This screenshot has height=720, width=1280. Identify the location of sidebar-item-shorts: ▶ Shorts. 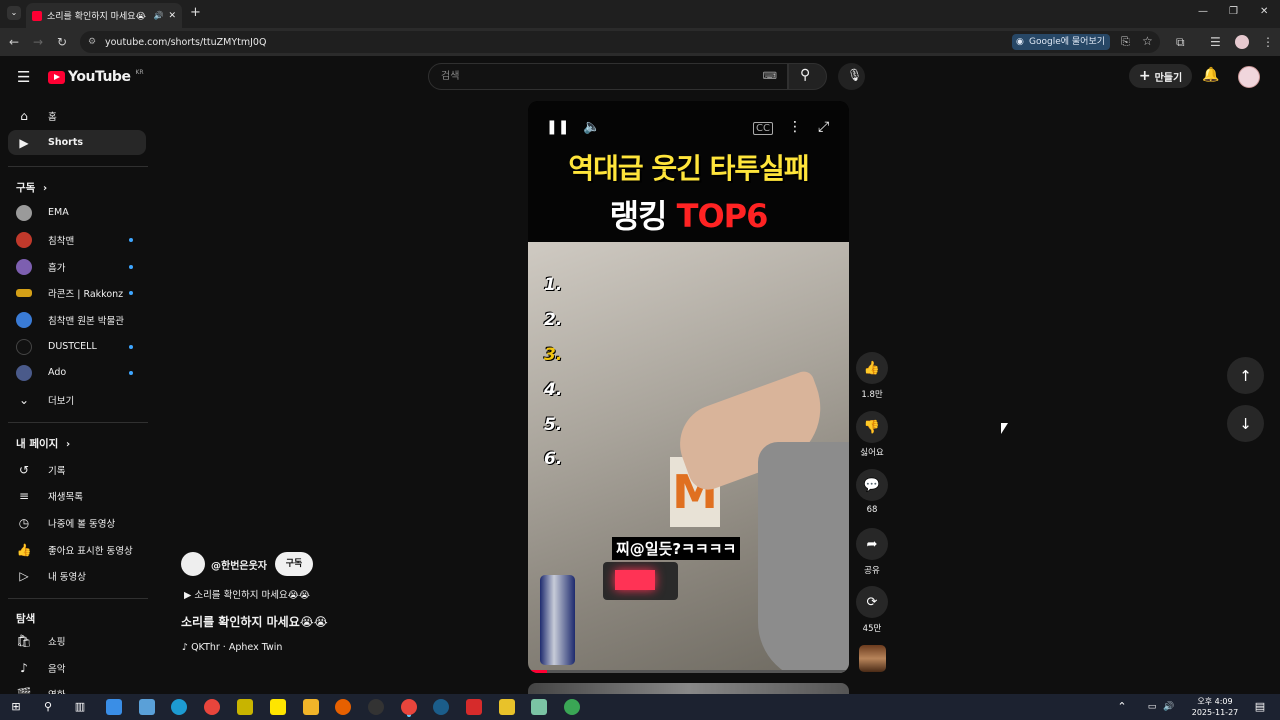
(77, 142).